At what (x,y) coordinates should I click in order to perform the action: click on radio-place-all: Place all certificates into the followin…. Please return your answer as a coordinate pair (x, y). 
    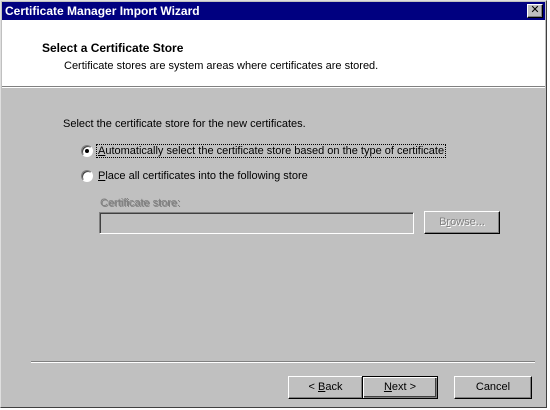
    Looking at the image, I should click on (201, 177).